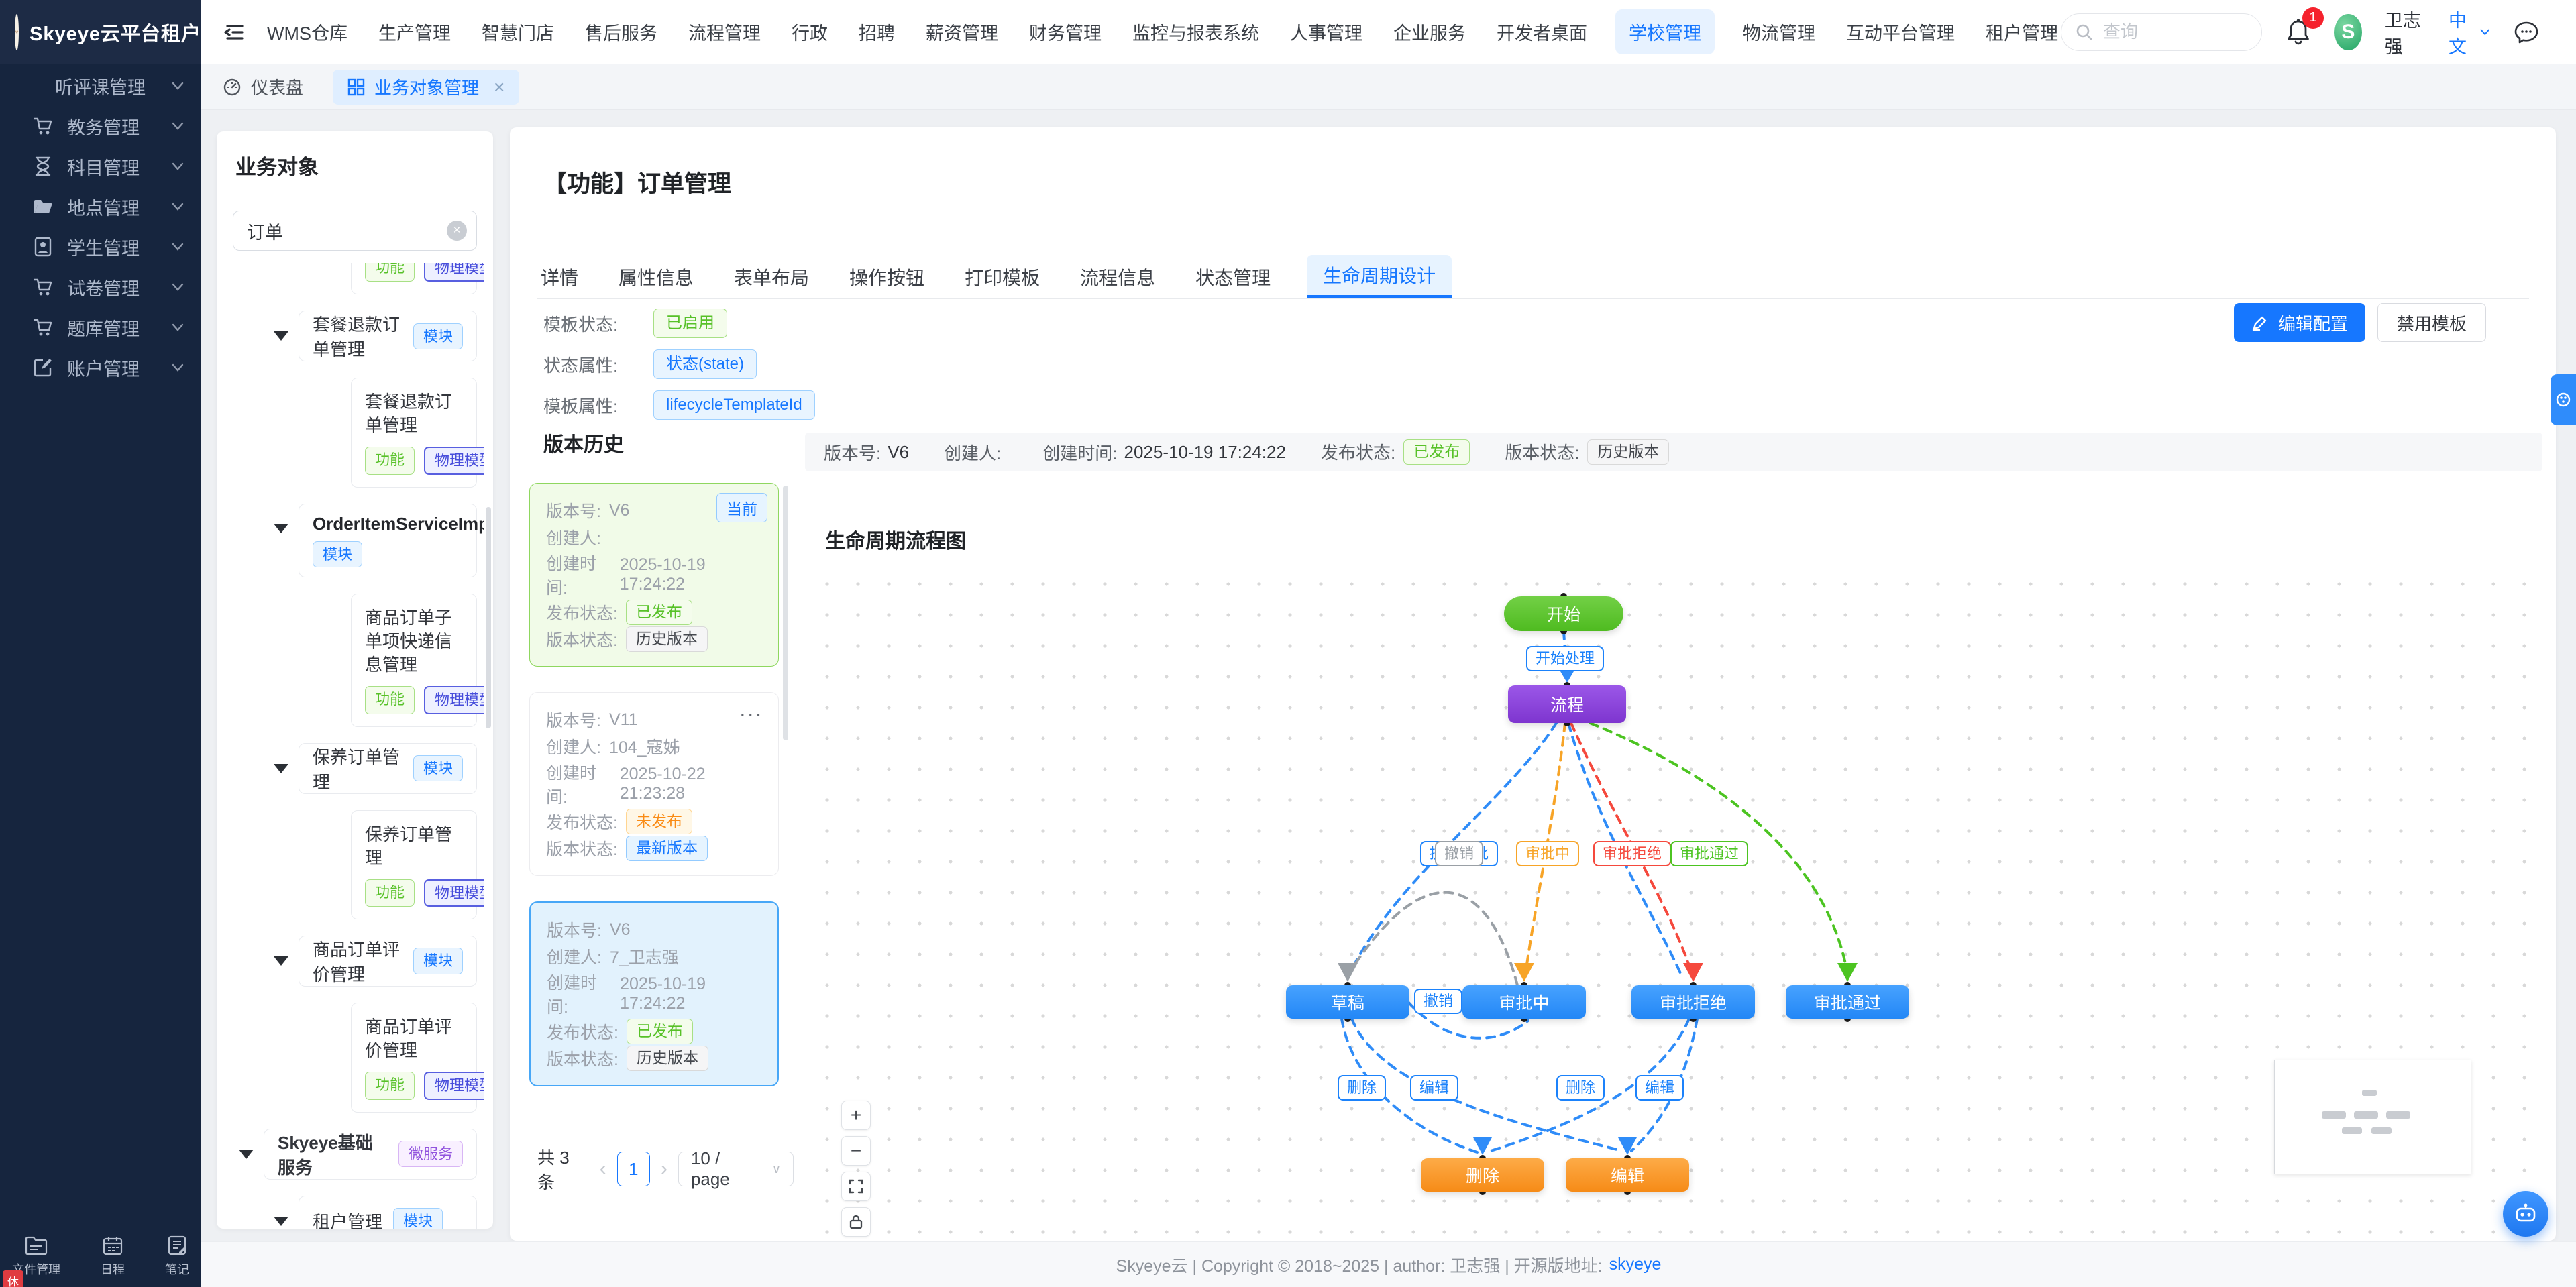  I want to click on menu-item-production: 生产管理, so click(414, 32).